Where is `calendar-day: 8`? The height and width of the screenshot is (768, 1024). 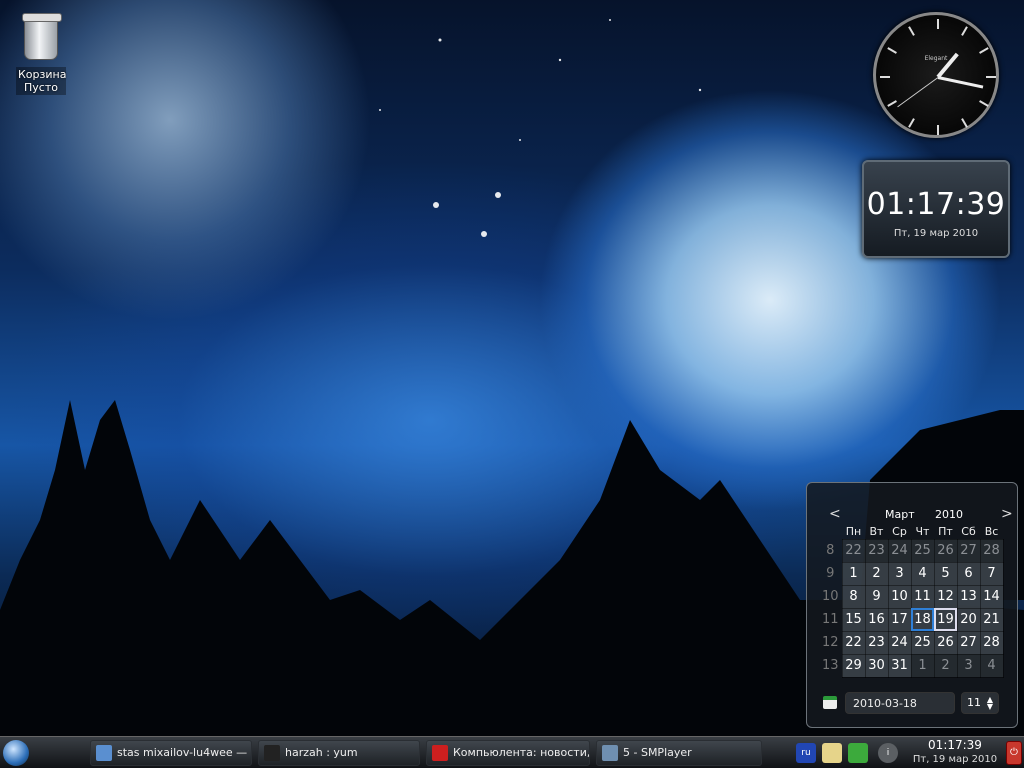 calendar-day: 8 is located at coordinates (853, 596).